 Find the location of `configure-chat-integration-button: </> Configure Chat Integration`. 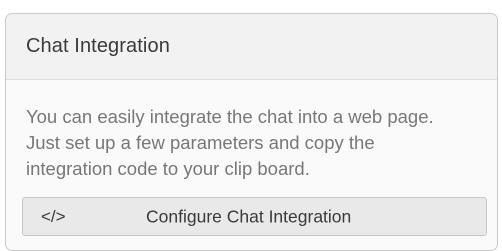

configure-chat-integration-button: </> Configure Chat Integration is located at coordinates (254, 216).